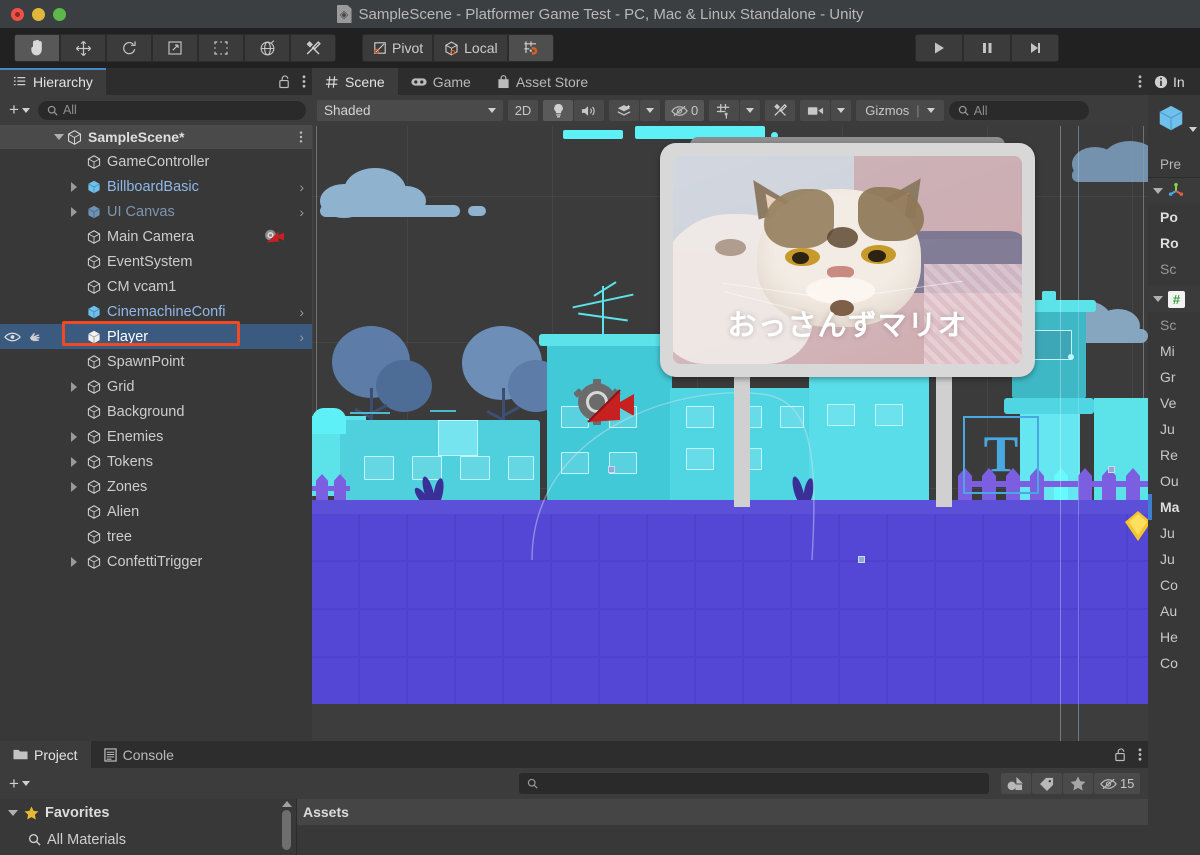 This screenshot has height=855, width=1200. I want to click on project-favorites-row: Favorites, so click(148, 812).